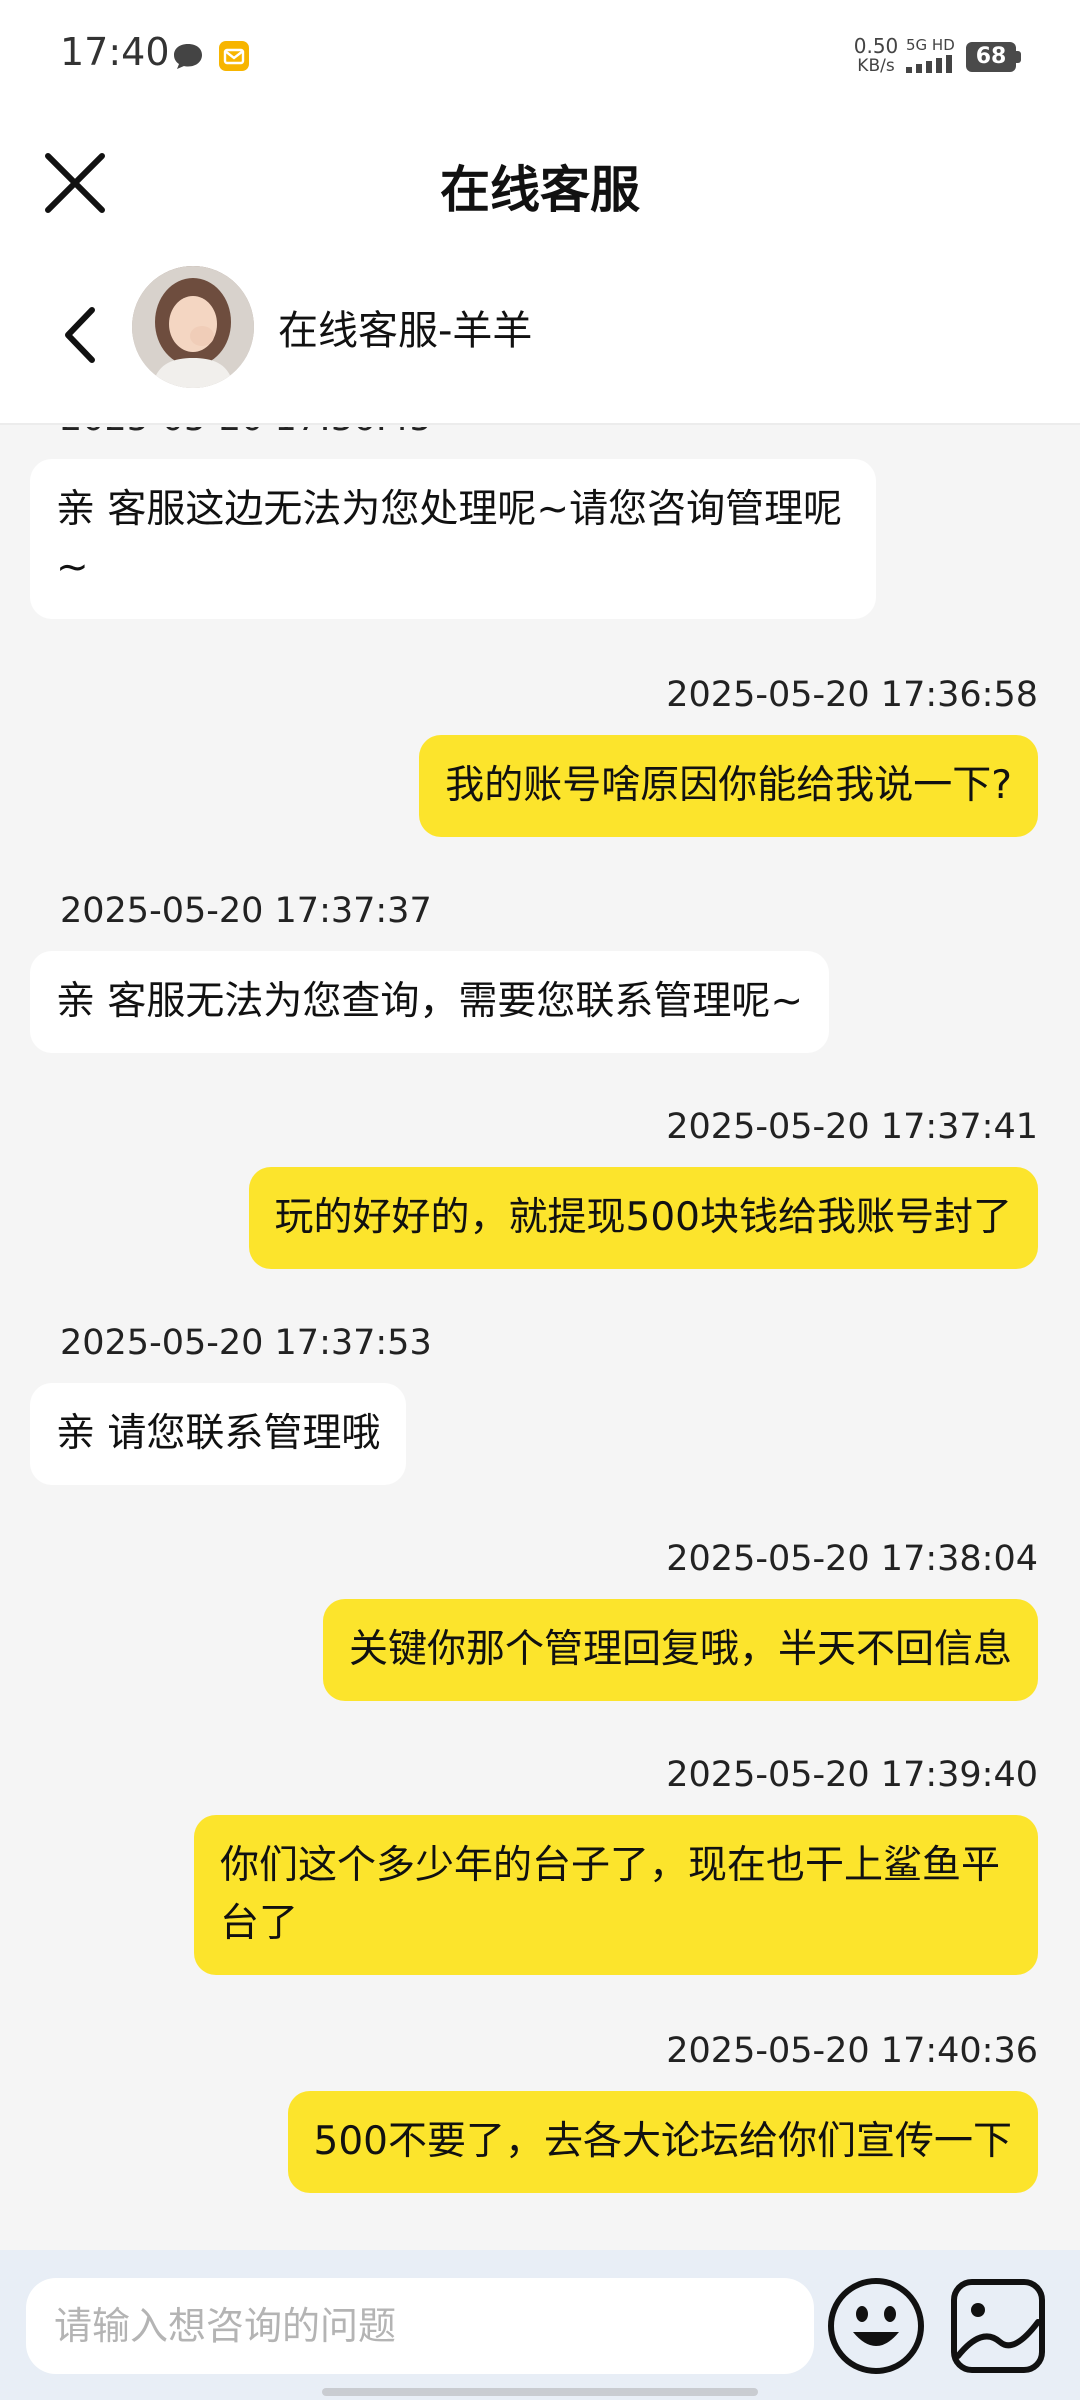  I want to click on chevron-left-icon, so click(81, 335).